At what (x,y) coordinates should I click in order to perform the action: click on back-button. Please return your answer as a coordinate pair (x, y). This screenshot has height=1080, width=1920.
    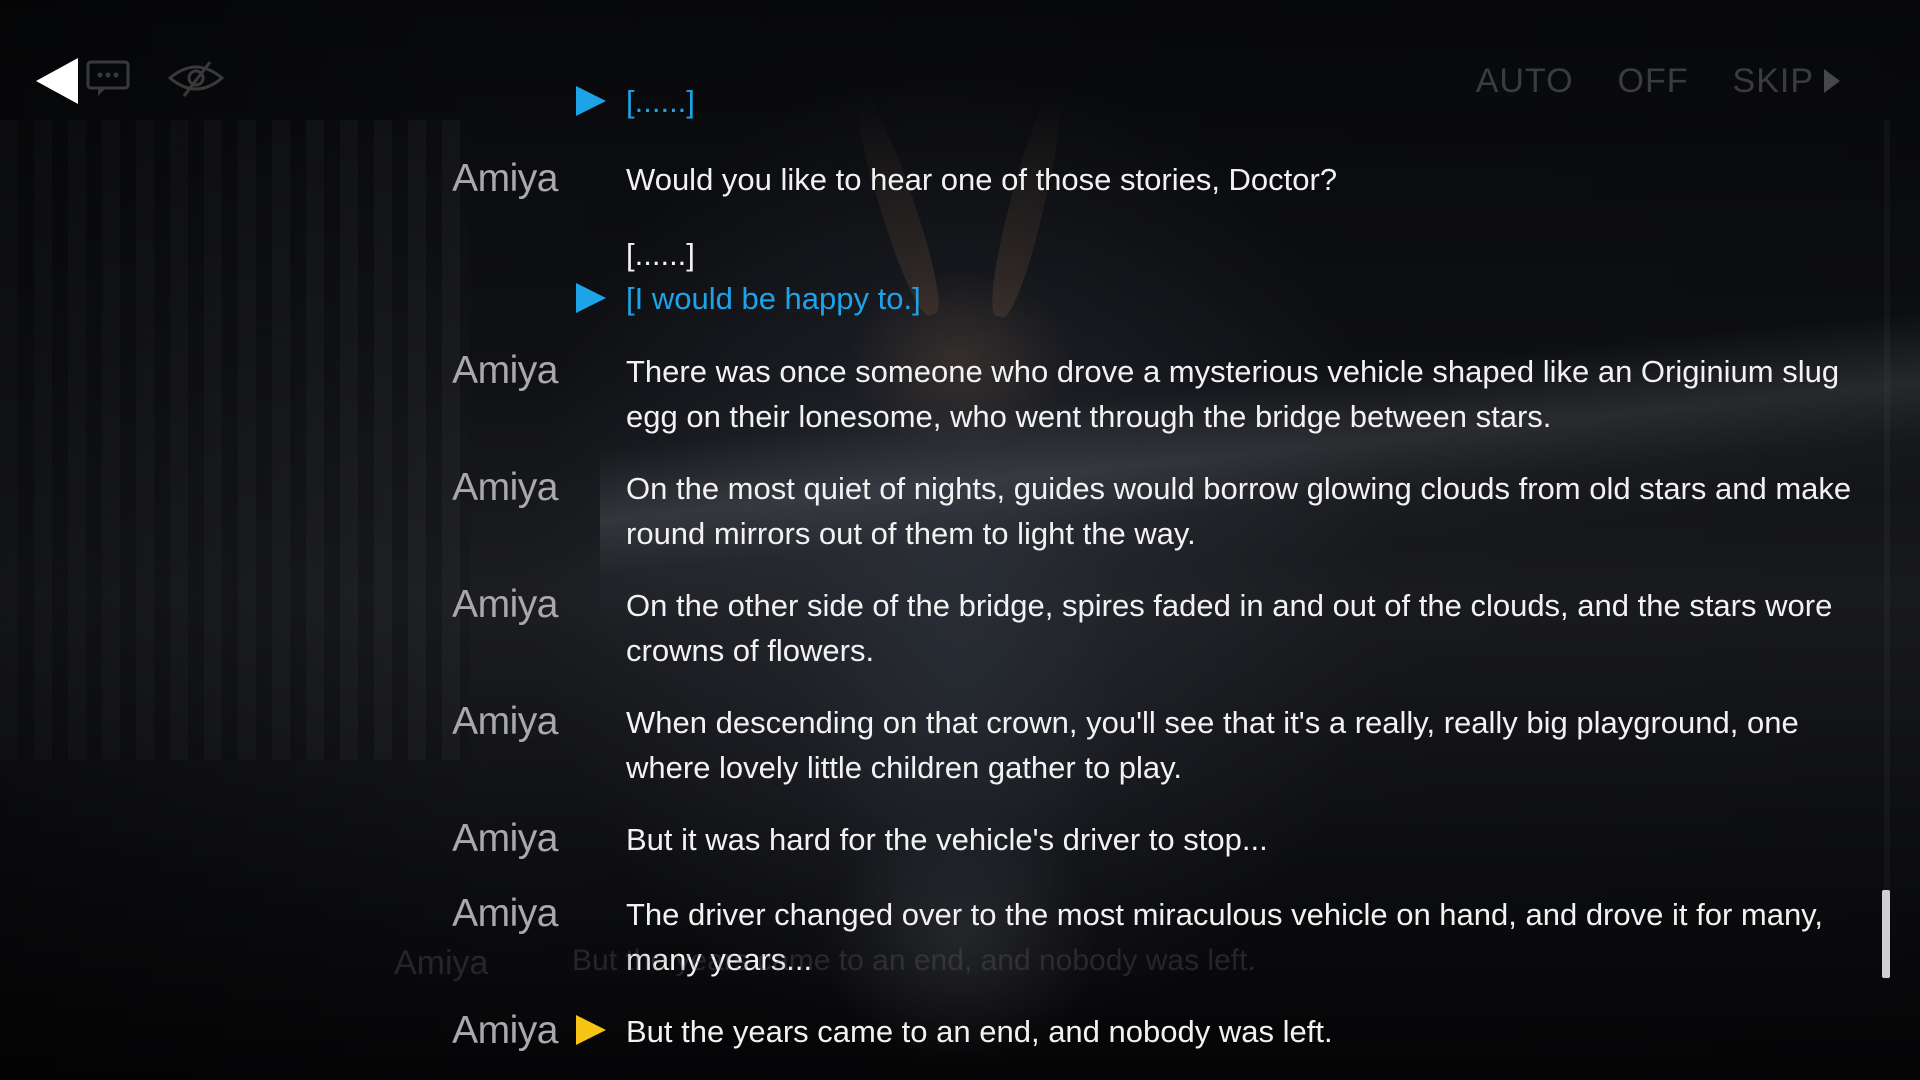
    Looking at the image, I should click on (59, 81).